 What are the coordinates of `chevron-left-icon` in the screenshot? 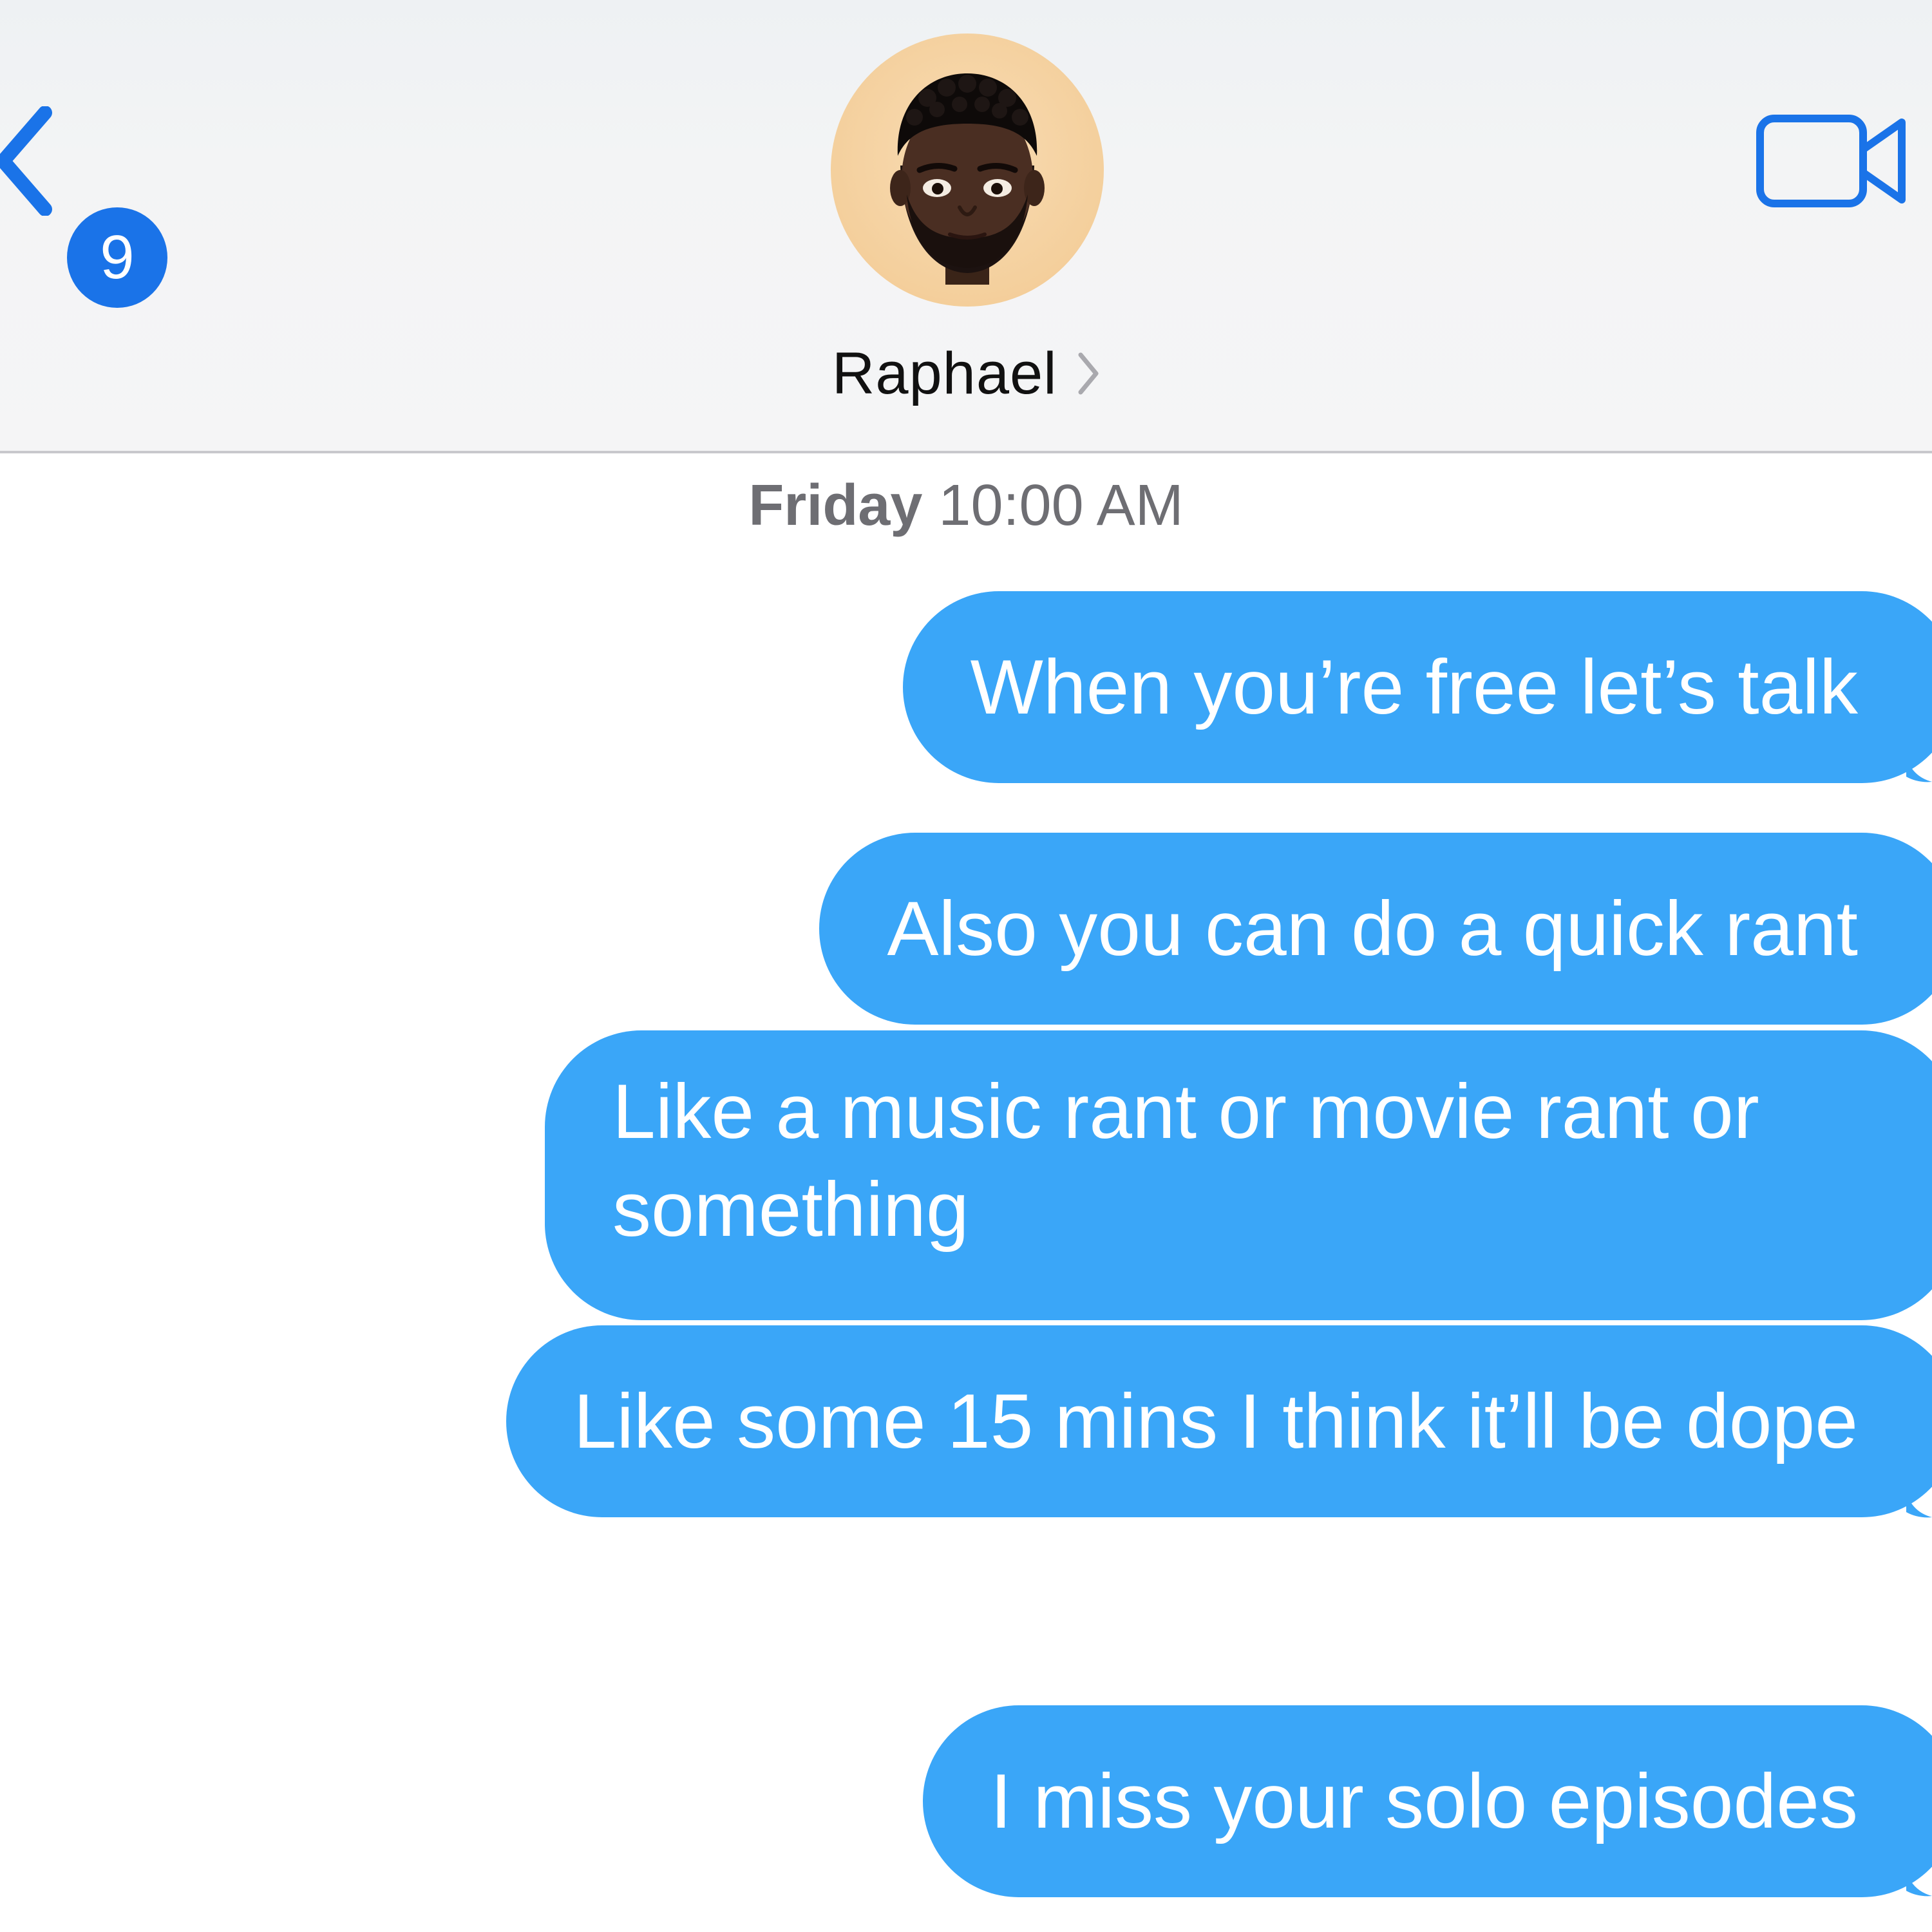 It's located at (26, 161).